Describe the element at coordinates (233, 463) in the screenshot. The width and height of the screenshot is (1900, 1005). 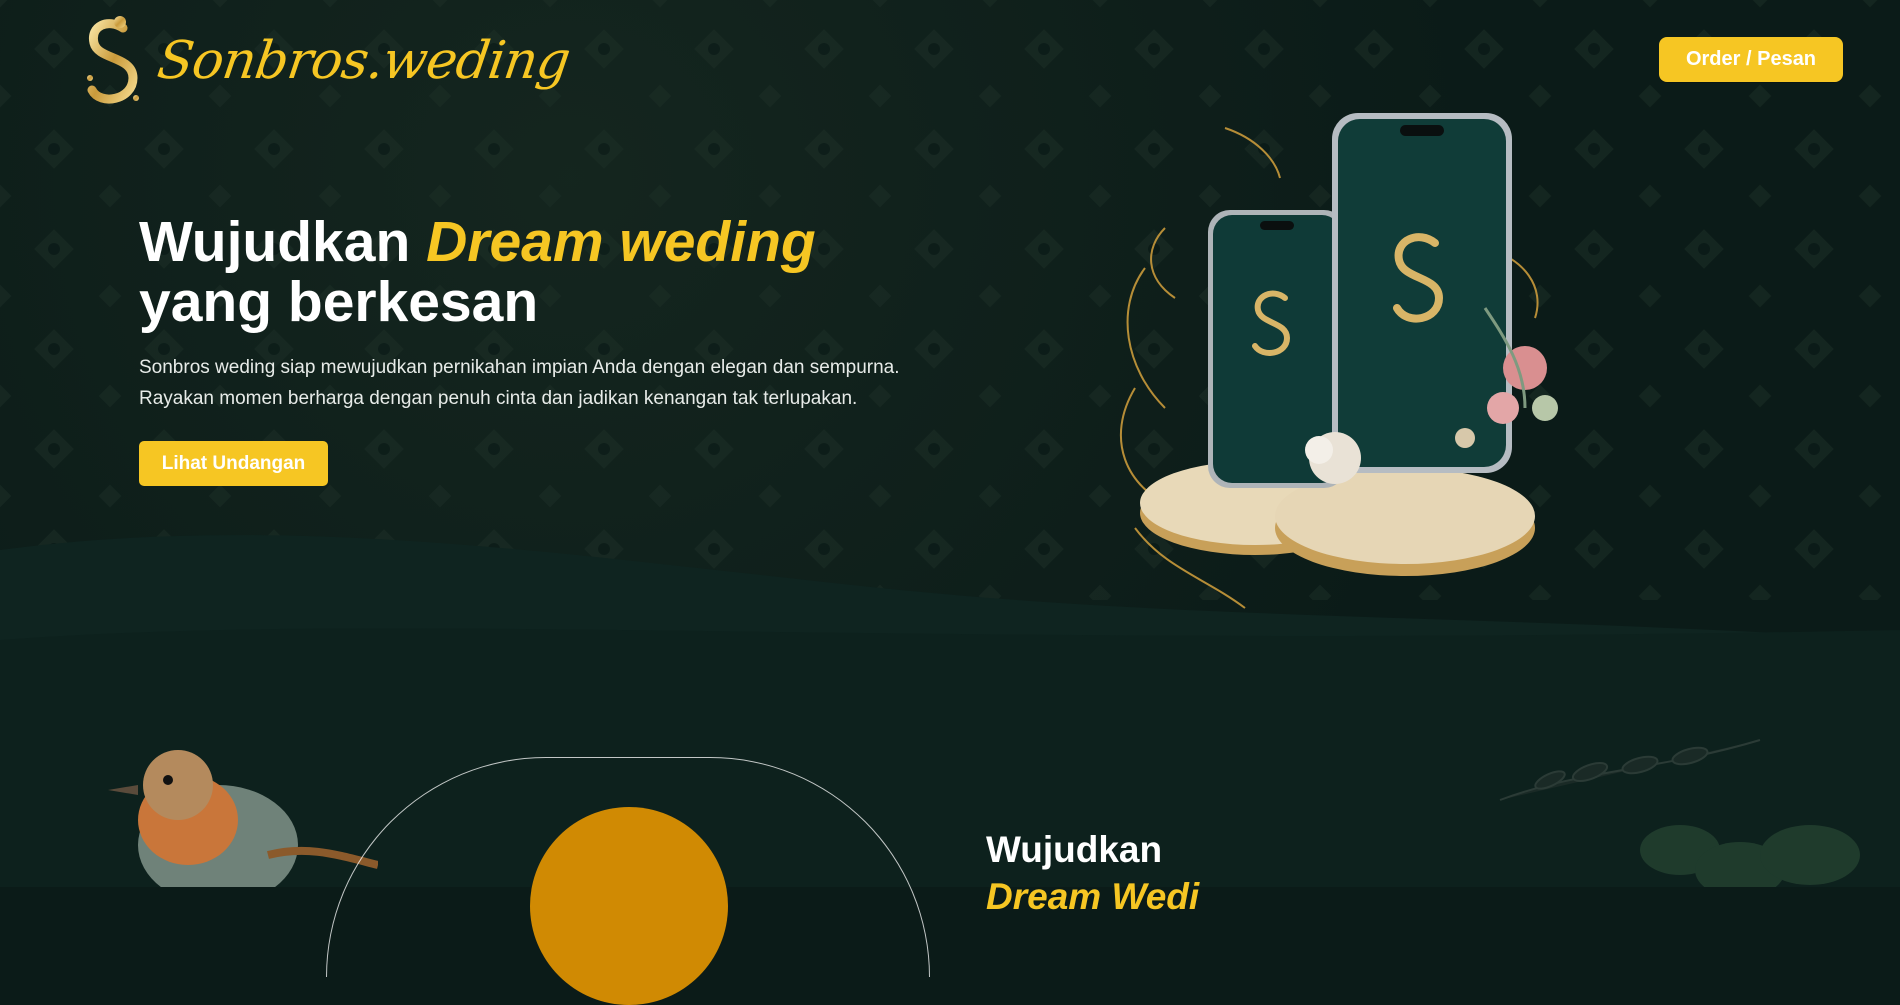
I see `view-invitation-button: Lihat Undangan` at that location.